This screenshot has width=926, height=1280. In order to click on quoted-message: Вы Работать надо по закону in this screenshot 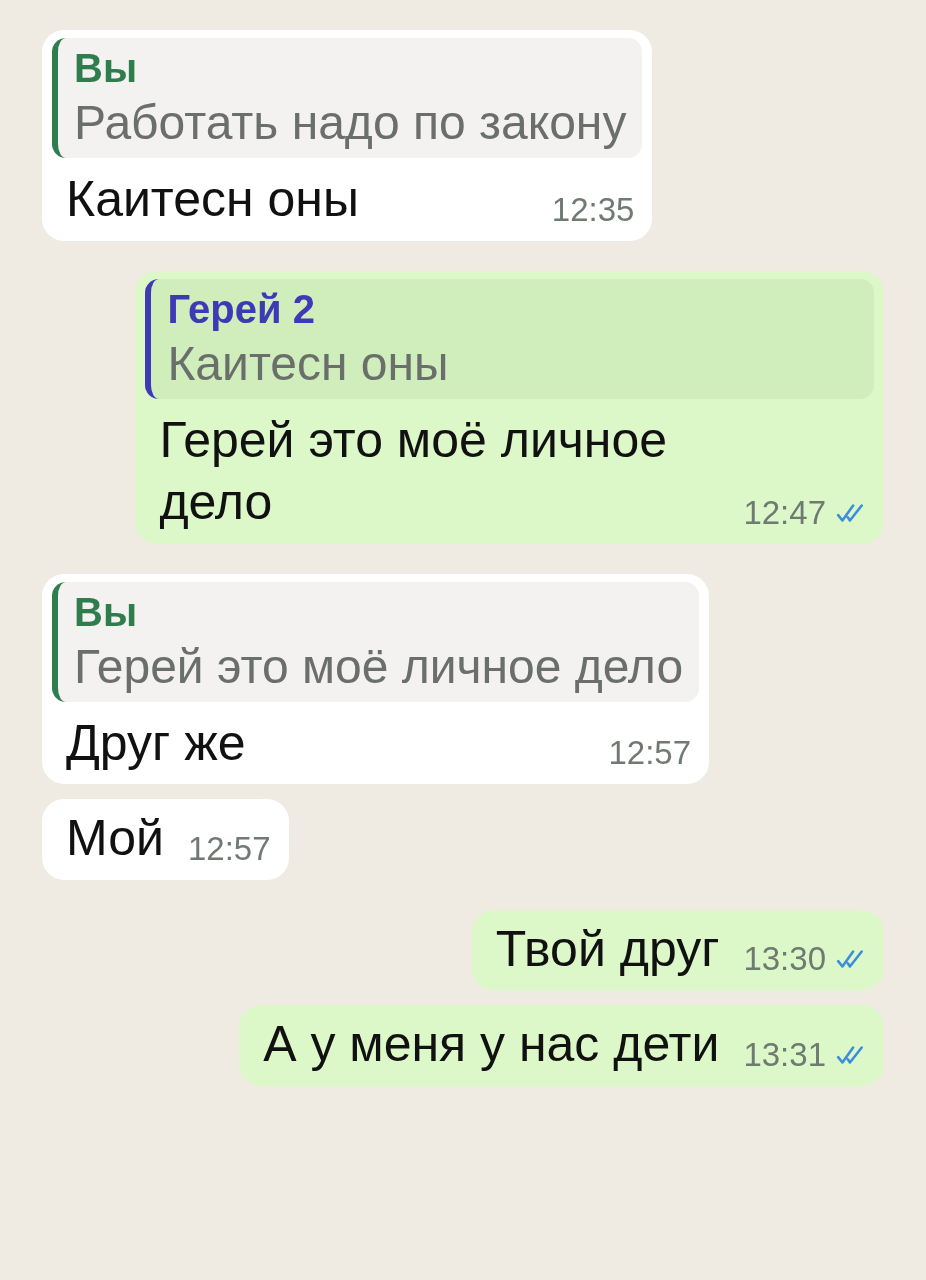, I will do `click(347, 98)`.